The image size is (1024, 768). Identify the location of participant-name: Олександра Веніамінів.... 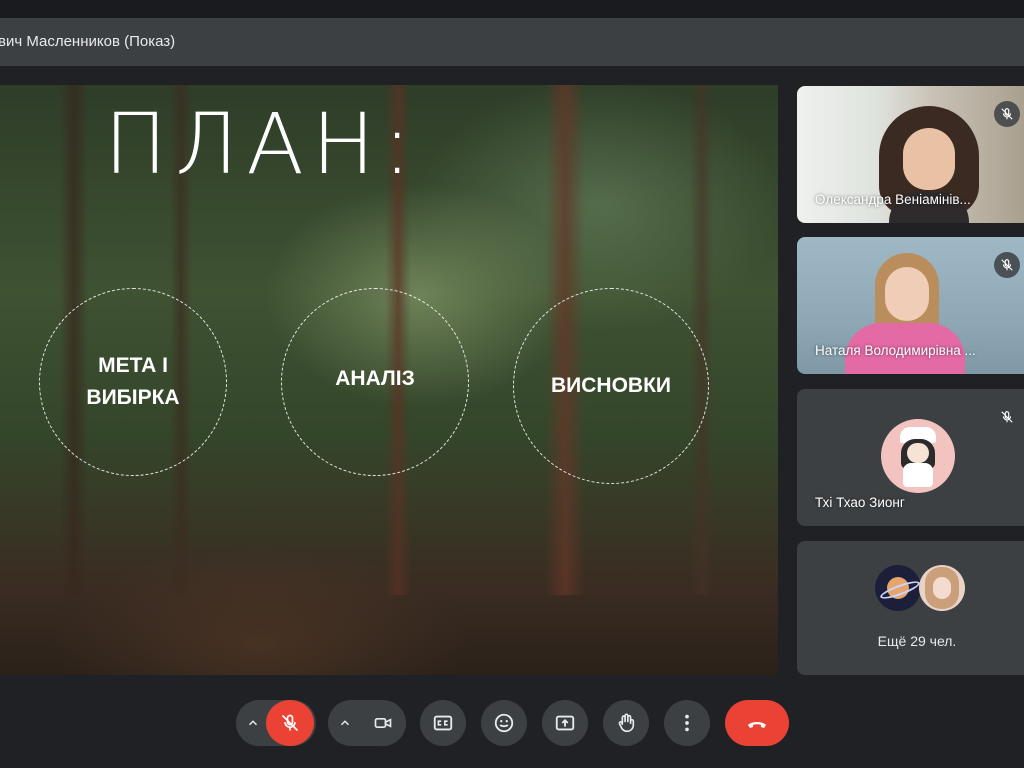
(893, 199).